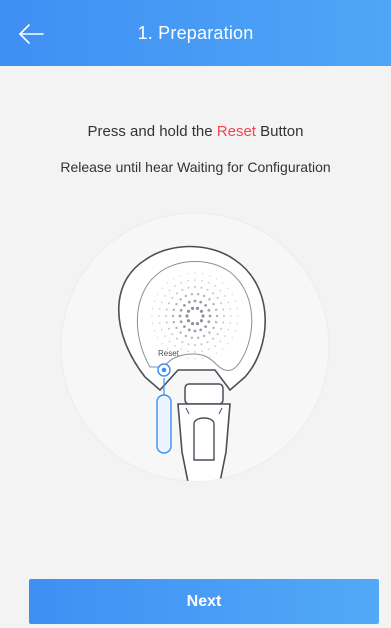 Image resolution: width=391 pixels, height=628 pixels. Describe the element at coordinates (164, 370) in the screenshot. I see `reset-button-dot` at that location.